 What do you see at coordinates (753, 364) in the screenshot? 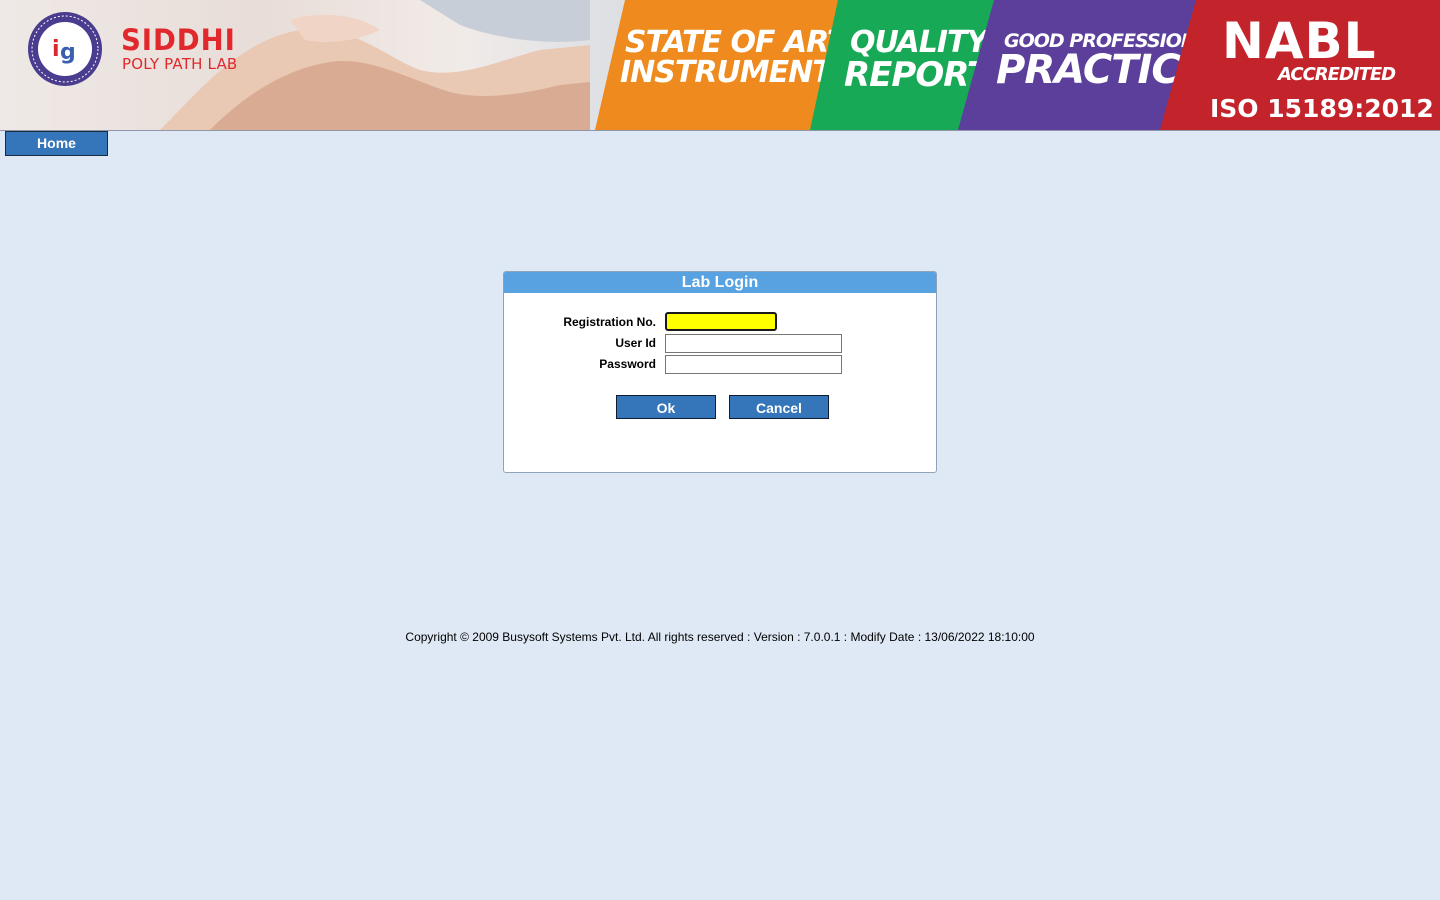
I see `password-input` at bounding box center [753, 364].